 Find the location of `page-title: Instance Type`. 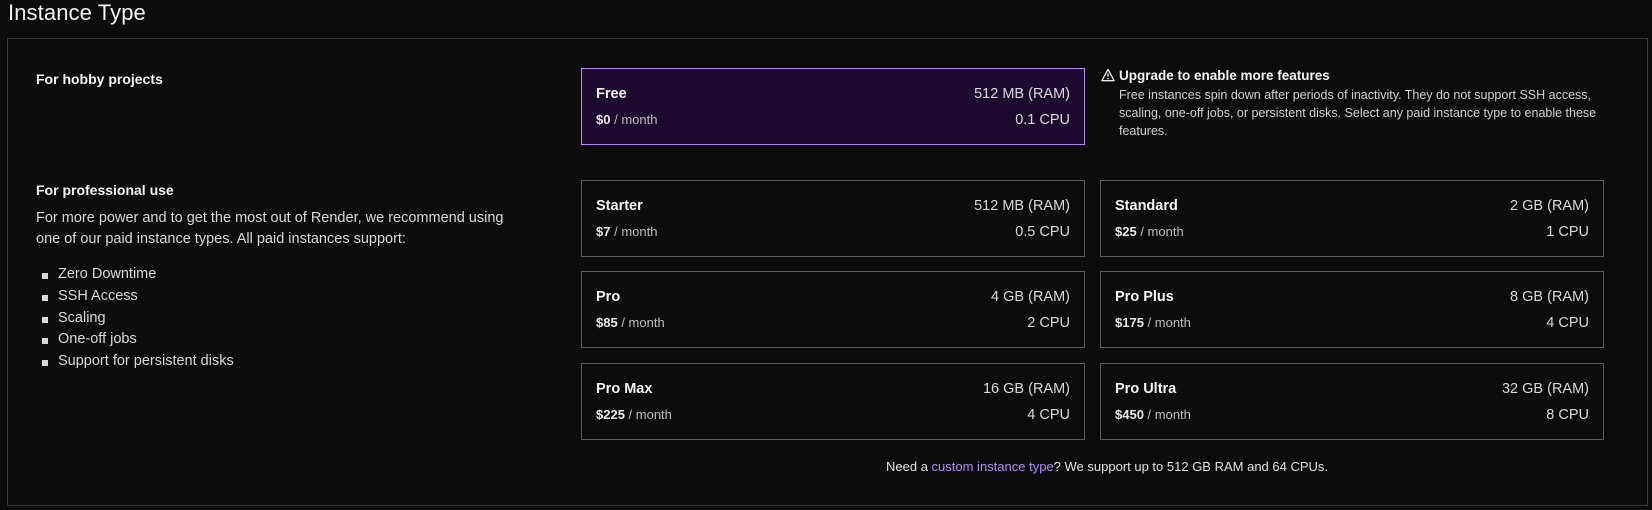

page-title: Instance Type is located at coordinates (77, 12).